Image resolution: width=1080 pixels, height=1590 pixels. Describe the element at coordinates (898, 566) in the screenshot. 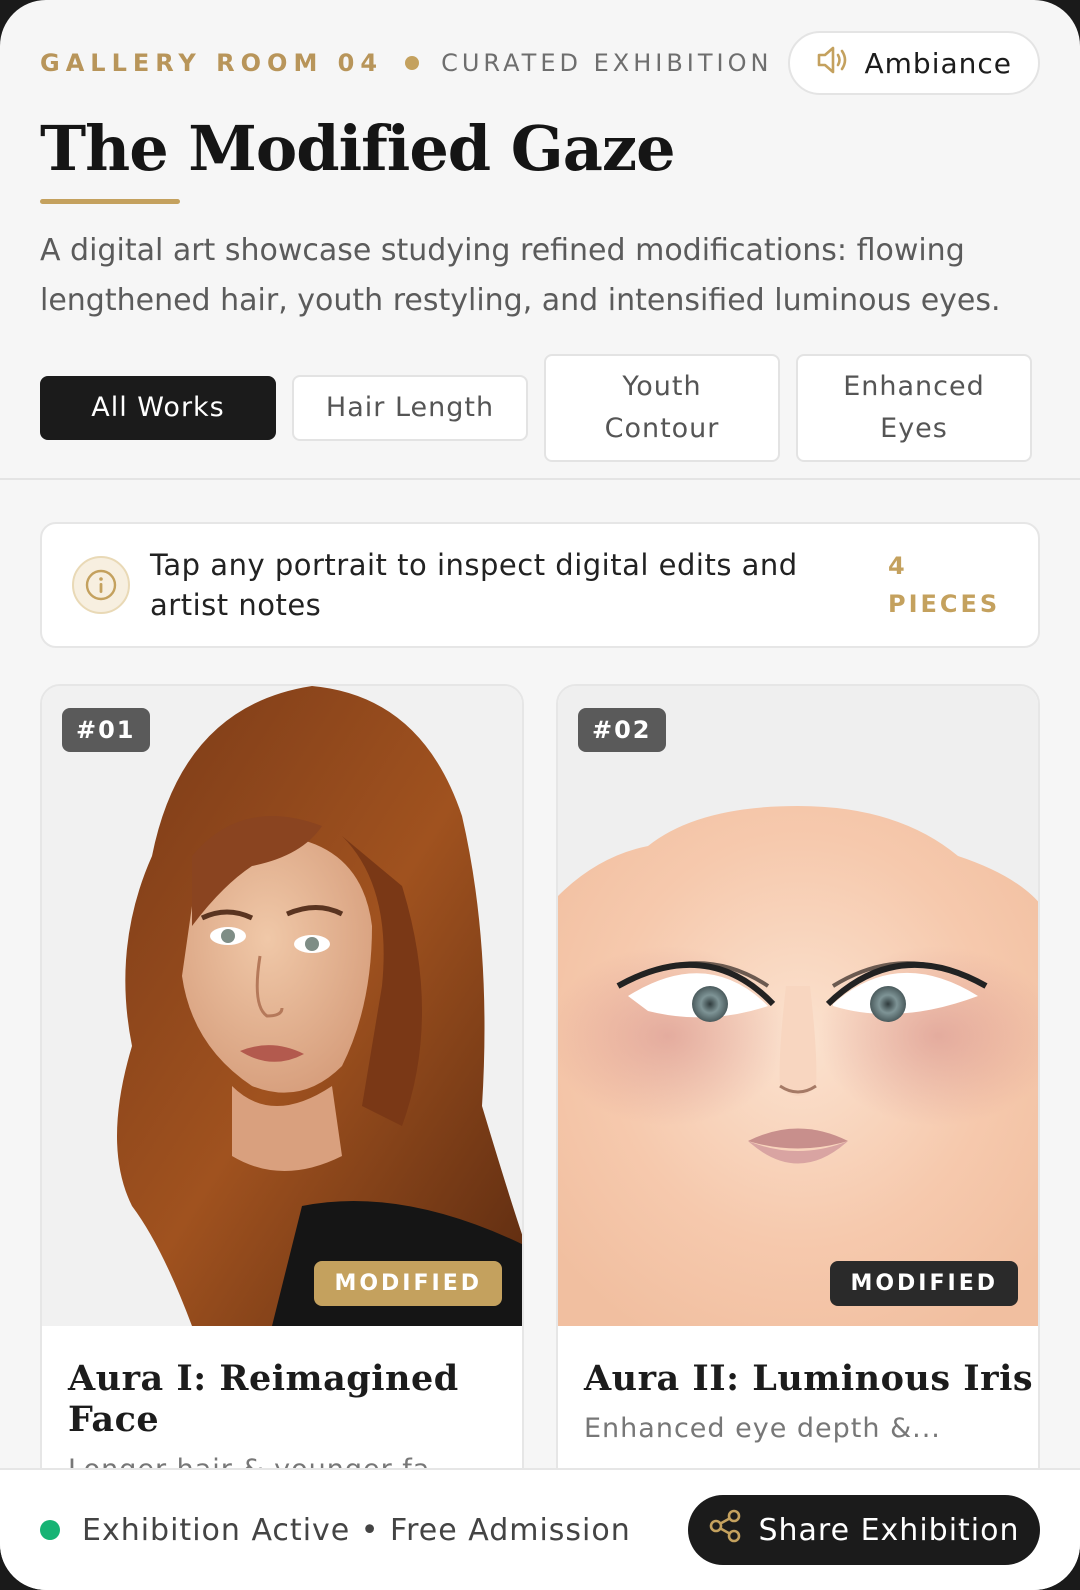

I see `pieces-number: 4` at that location.